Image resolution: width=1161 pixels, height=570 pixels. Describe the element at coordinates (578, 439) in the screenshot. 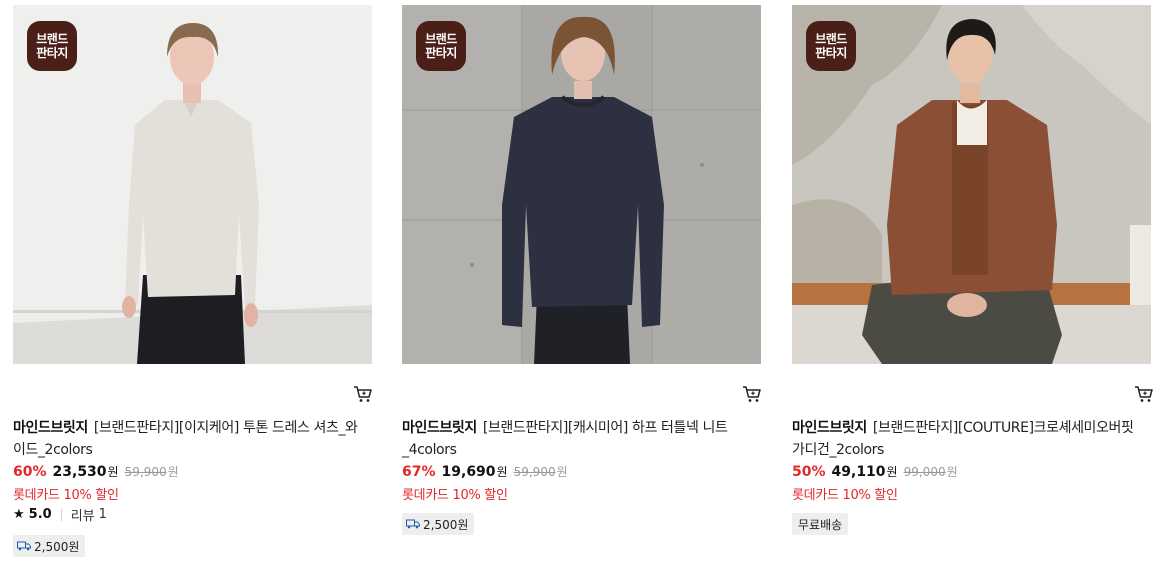

I see `product-title: 마인드브릿지 [브랜드판타지][캐시미어] 하프 터틀넥 니트_4colors` at that location.